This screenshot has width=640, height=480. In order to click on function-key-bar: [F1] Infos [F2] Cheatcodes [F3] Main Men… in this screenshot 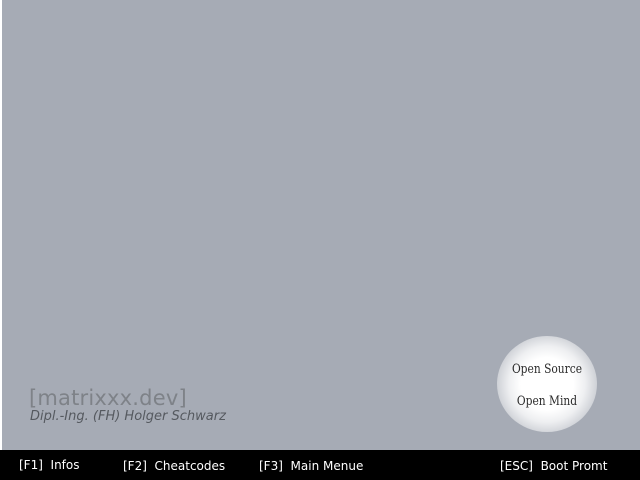, I will do `click(320, 465)`.